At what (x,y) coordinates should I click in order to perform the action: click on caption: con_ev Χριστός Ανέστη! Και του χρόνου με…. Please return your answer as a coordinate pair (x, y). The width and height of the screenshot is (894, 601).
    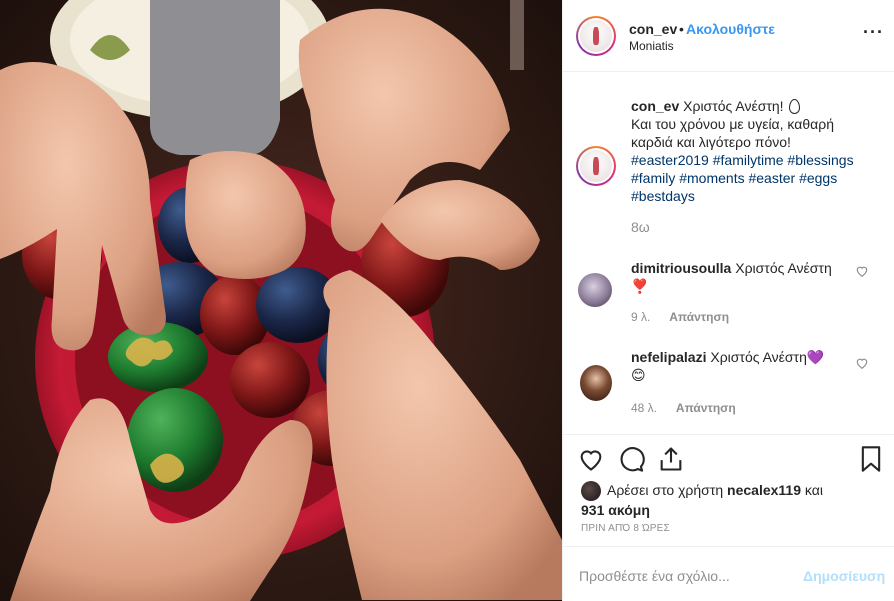
    Looking at the image, I should click on (753, 151).